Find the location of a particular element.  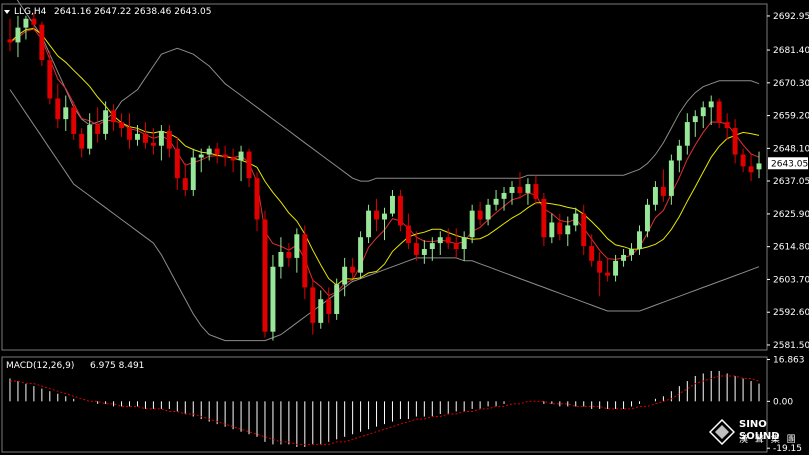

price-tick-label: 2681.40 is located at coordinates (791, 51).